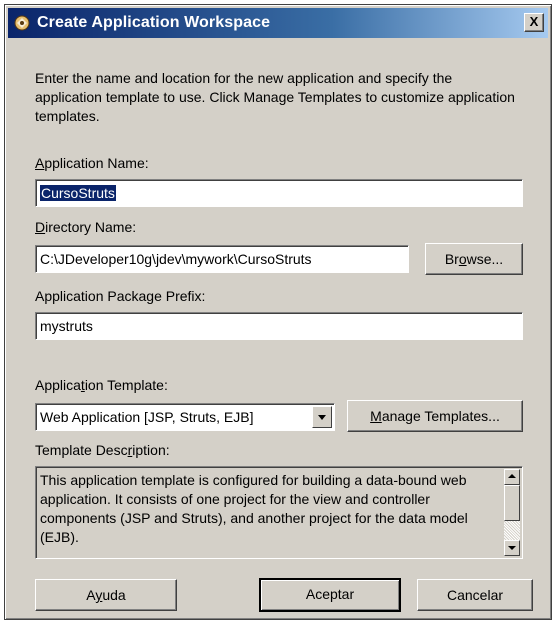 The image size is (558, 626). Describe the element at coordinates (78, 193) in the screenshot. I see `application-name-value: CursoStruts` at that location.